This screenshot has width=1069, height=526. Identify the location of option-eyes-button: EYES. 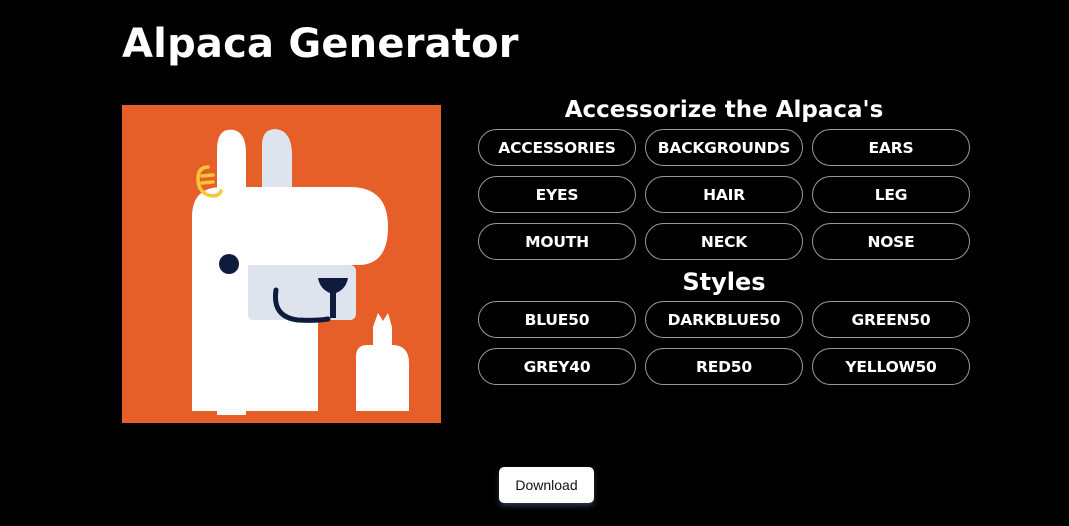
(557, 194).